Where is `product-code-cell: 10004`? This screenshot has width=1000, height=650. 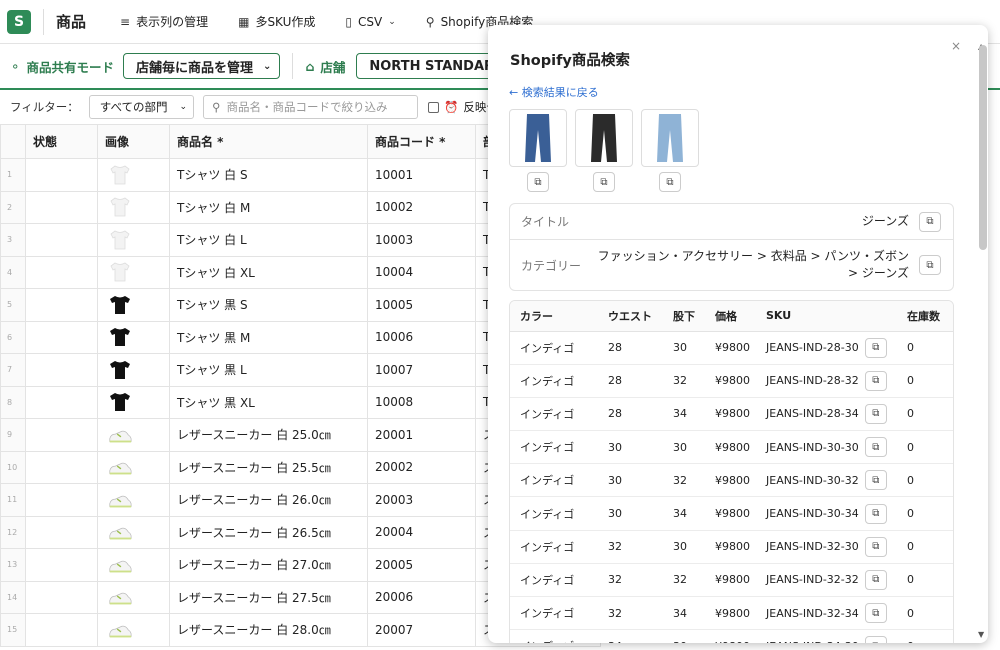
product-code-cell: 10004 is located at coordinates (421, 272).